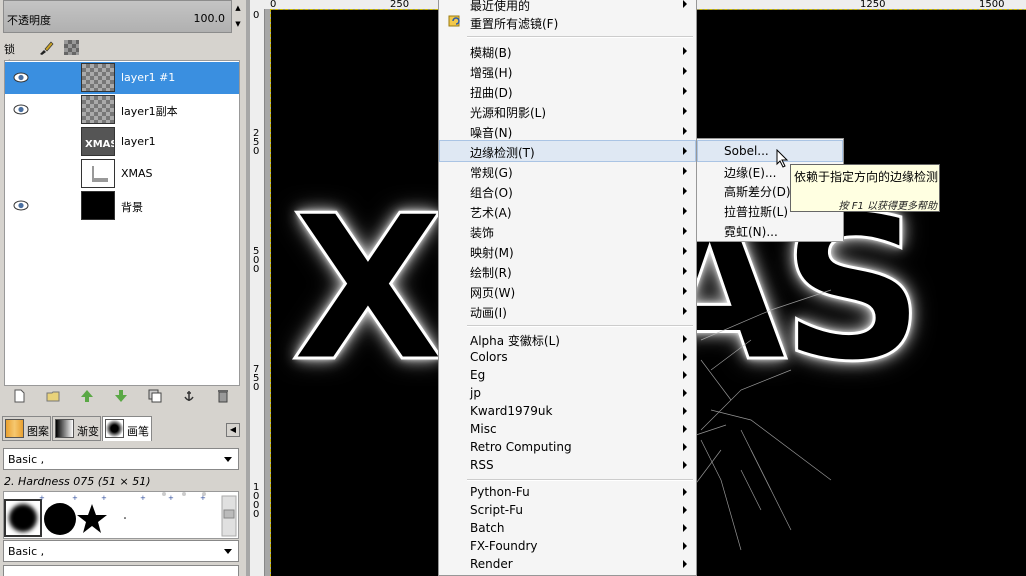  Describe the element at coordinates (117, 16) in the screenshot. I see `opacity-slider: 不透明度 100.0` at that location.